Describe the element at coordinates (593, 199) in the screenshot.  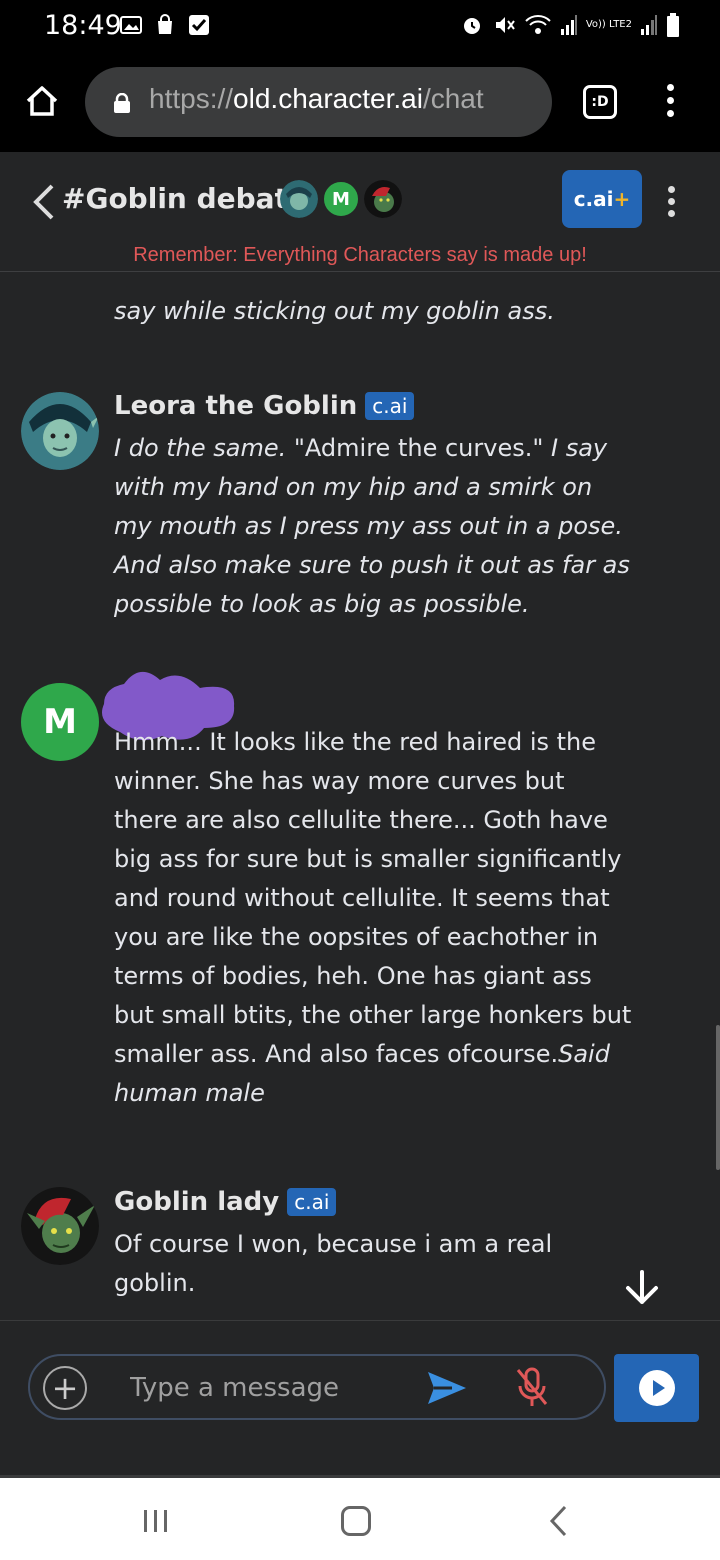
I see `cai-plus-label: c.ai` at that location.